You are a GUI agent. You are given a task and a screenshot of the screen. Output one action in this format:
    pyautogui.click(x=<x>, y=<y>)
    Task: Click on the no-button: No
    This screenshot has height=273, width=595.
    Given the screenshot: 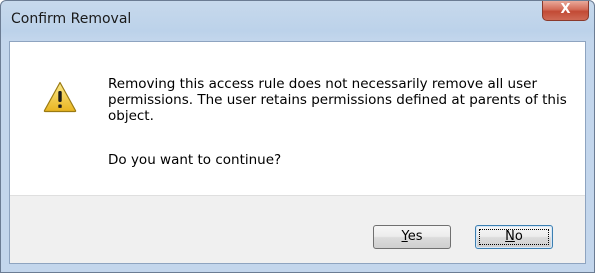 What is the action you would take?
    pyautogui.click(x=514, y=237)
    